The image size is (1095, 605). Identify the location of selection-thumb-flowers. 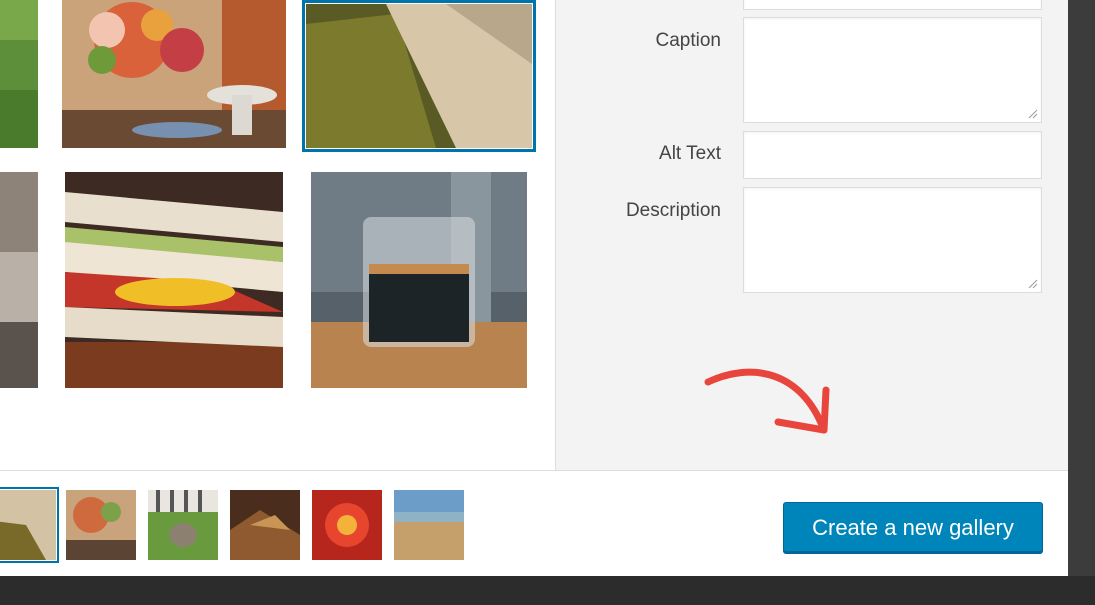
(101, 525).